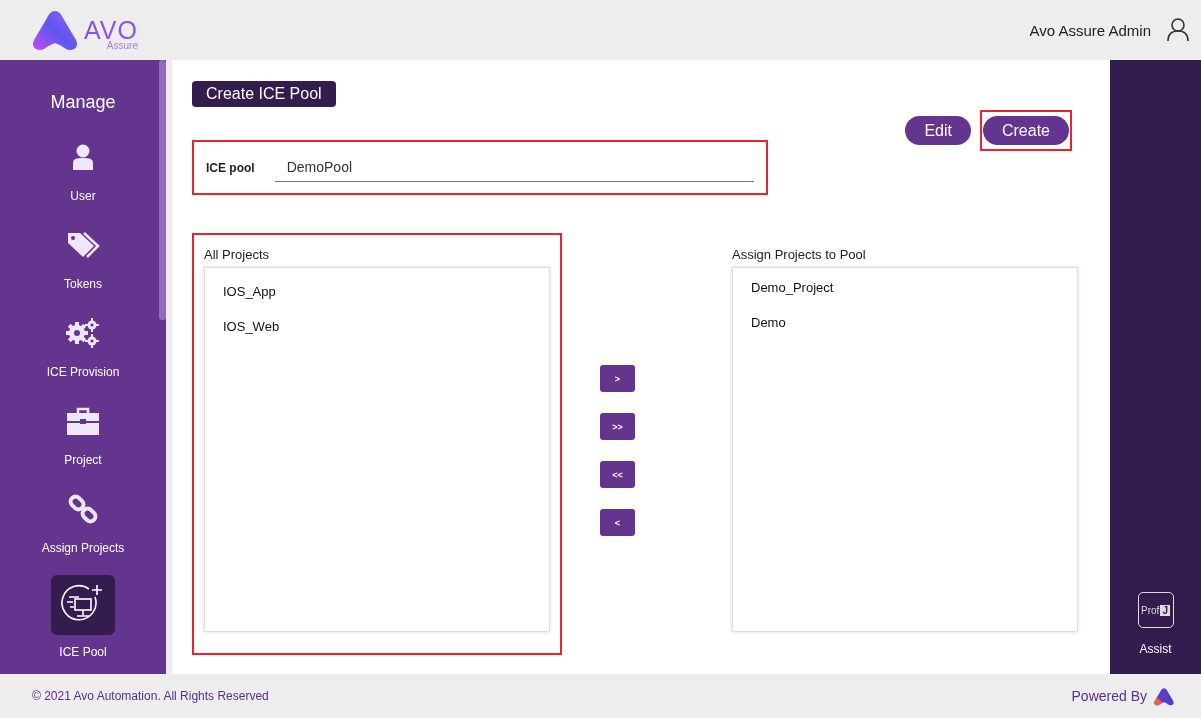  Describe the element at coordinates (905, 322) in the screenshot. I see `project-name: Demo` at that location.